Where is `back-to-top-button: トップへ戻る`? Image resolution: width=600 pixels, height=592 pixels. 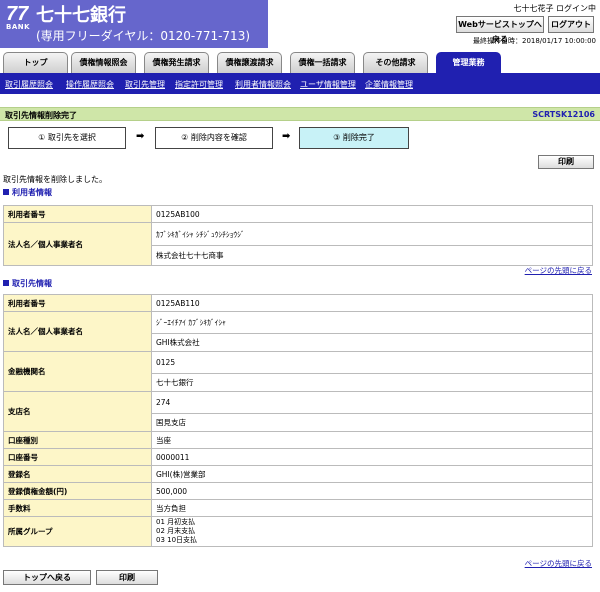 back-to-top-button: トップへ戻る is located at coordinates (47, 577).